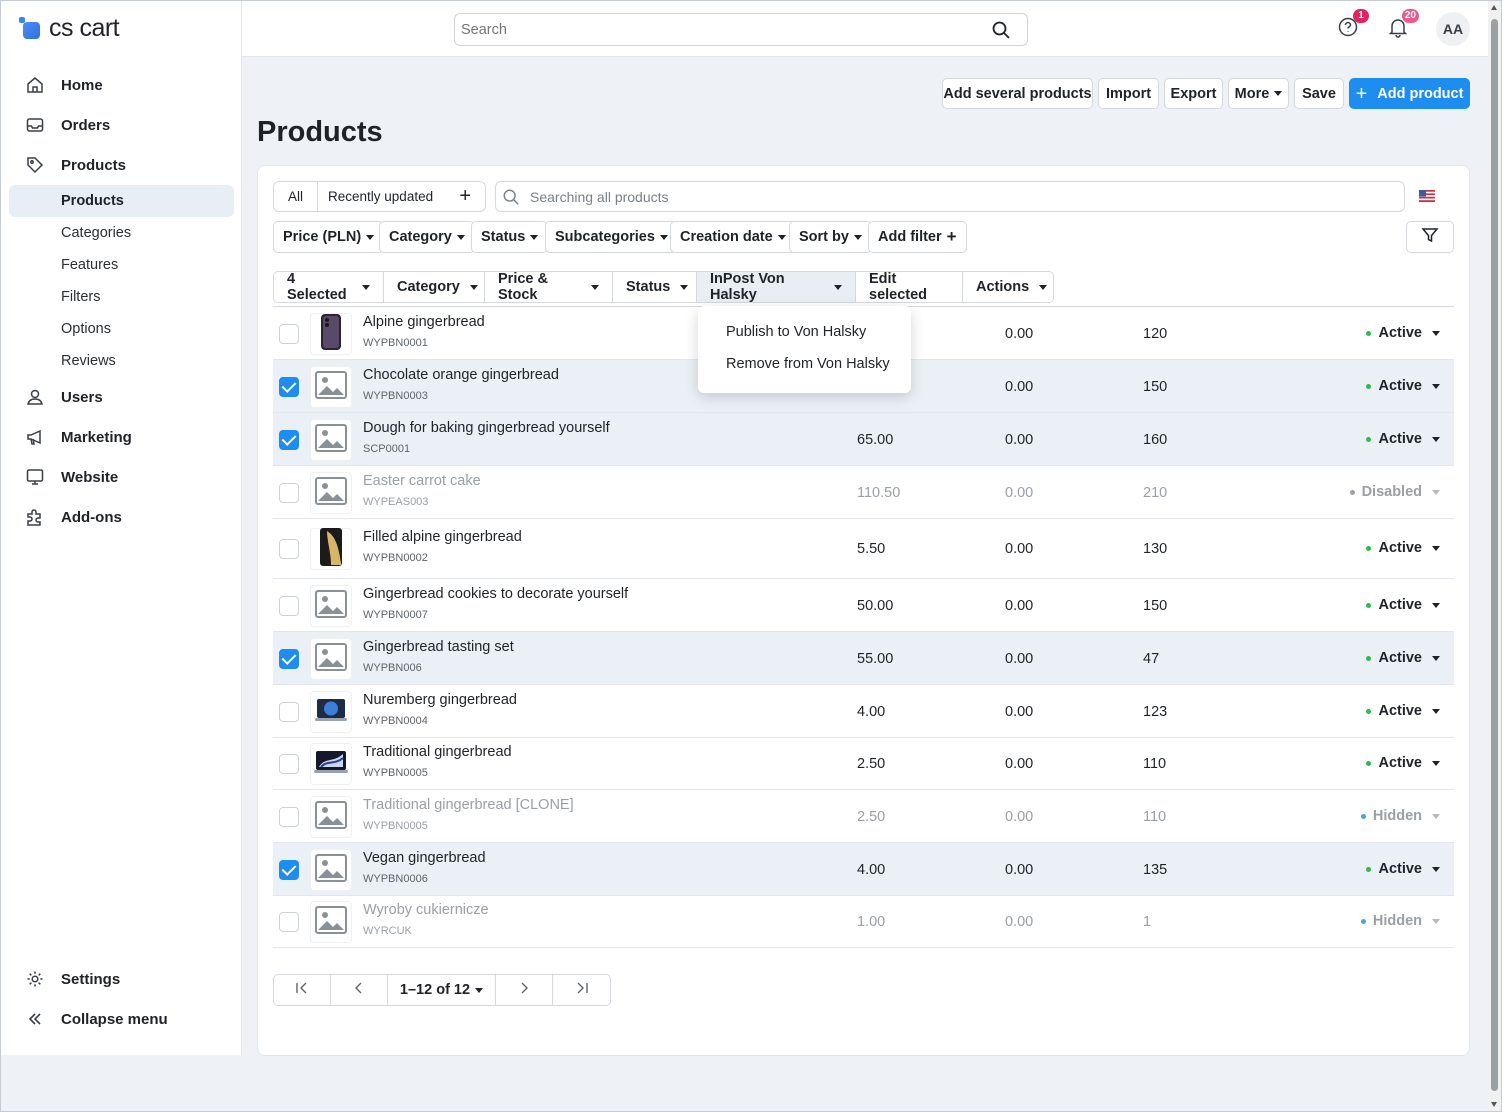  Describe the element at coordinates (121, 397) in the screenshot. I see `sidebar-item-users: Users` at that location.